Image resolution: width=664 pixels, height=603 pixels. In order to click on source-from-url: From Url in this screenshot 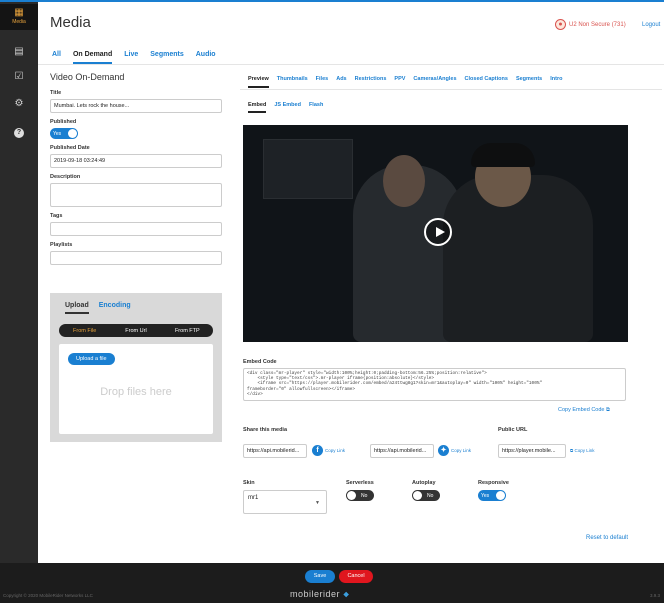, I will do `click(135, 331)`.